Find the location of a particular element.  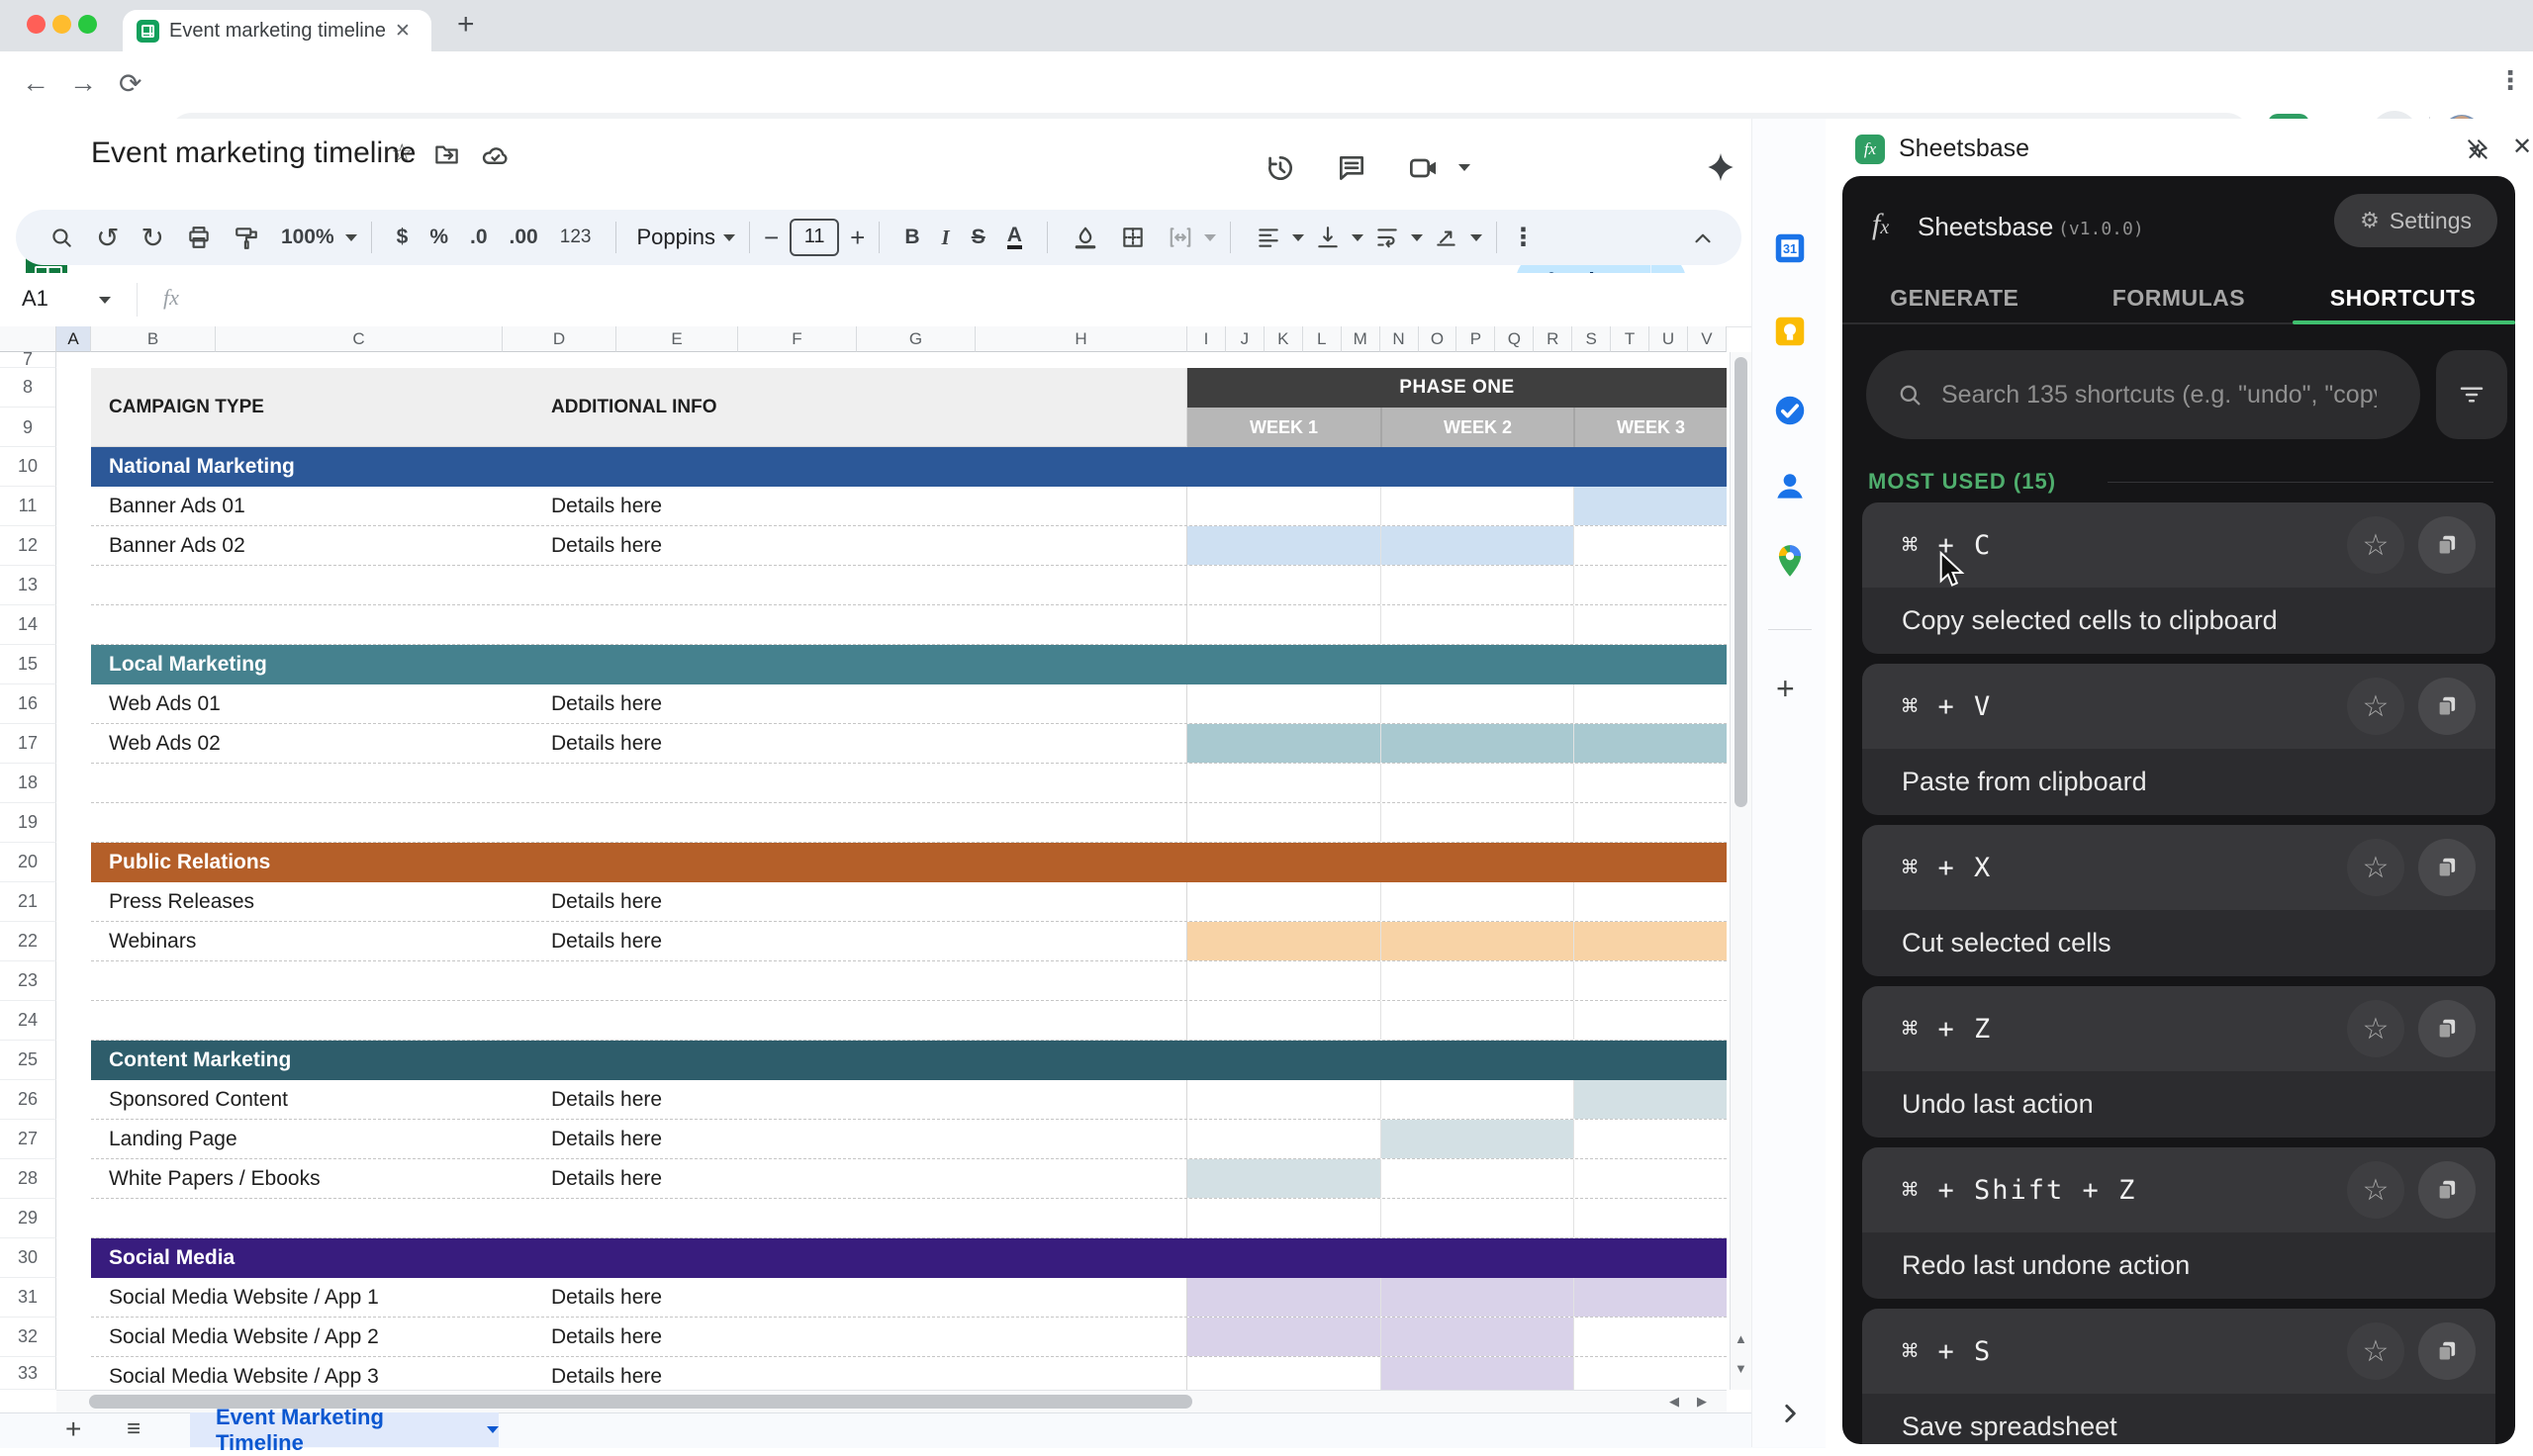

grid-row-27: 27 Landing Page Details here is located at coordinates (863, 1139).